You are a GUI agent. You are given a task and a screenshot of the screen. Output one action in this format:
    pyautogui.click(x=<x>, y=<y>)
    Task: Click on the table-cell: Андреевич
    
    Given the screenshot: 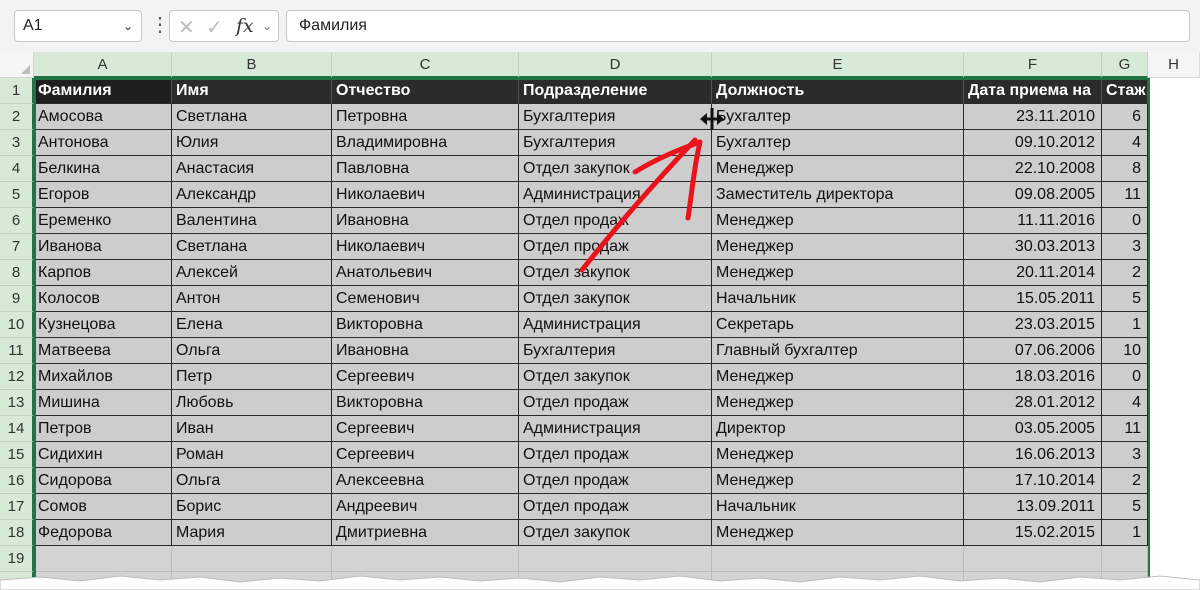 What is the action you would take?
    pyautogui.click(x=425, y=507)
    